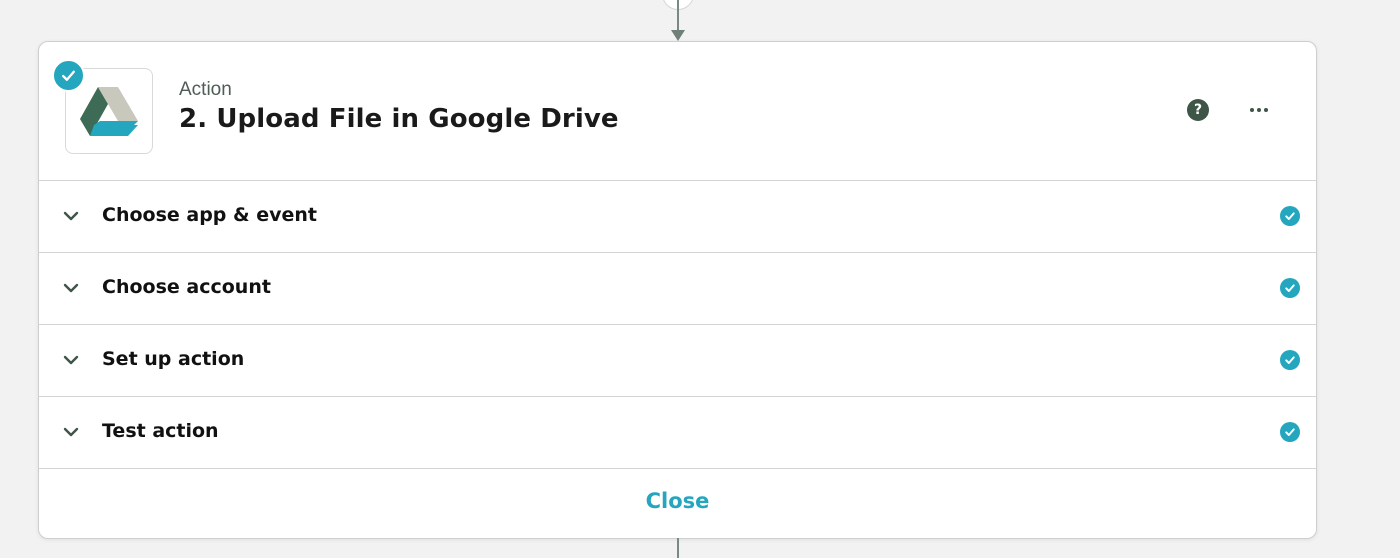  What do you see at coordinates (677, 361) in the screenshot?
I see `section-set-up-action: Set up action` at bounding box center [677, 361].